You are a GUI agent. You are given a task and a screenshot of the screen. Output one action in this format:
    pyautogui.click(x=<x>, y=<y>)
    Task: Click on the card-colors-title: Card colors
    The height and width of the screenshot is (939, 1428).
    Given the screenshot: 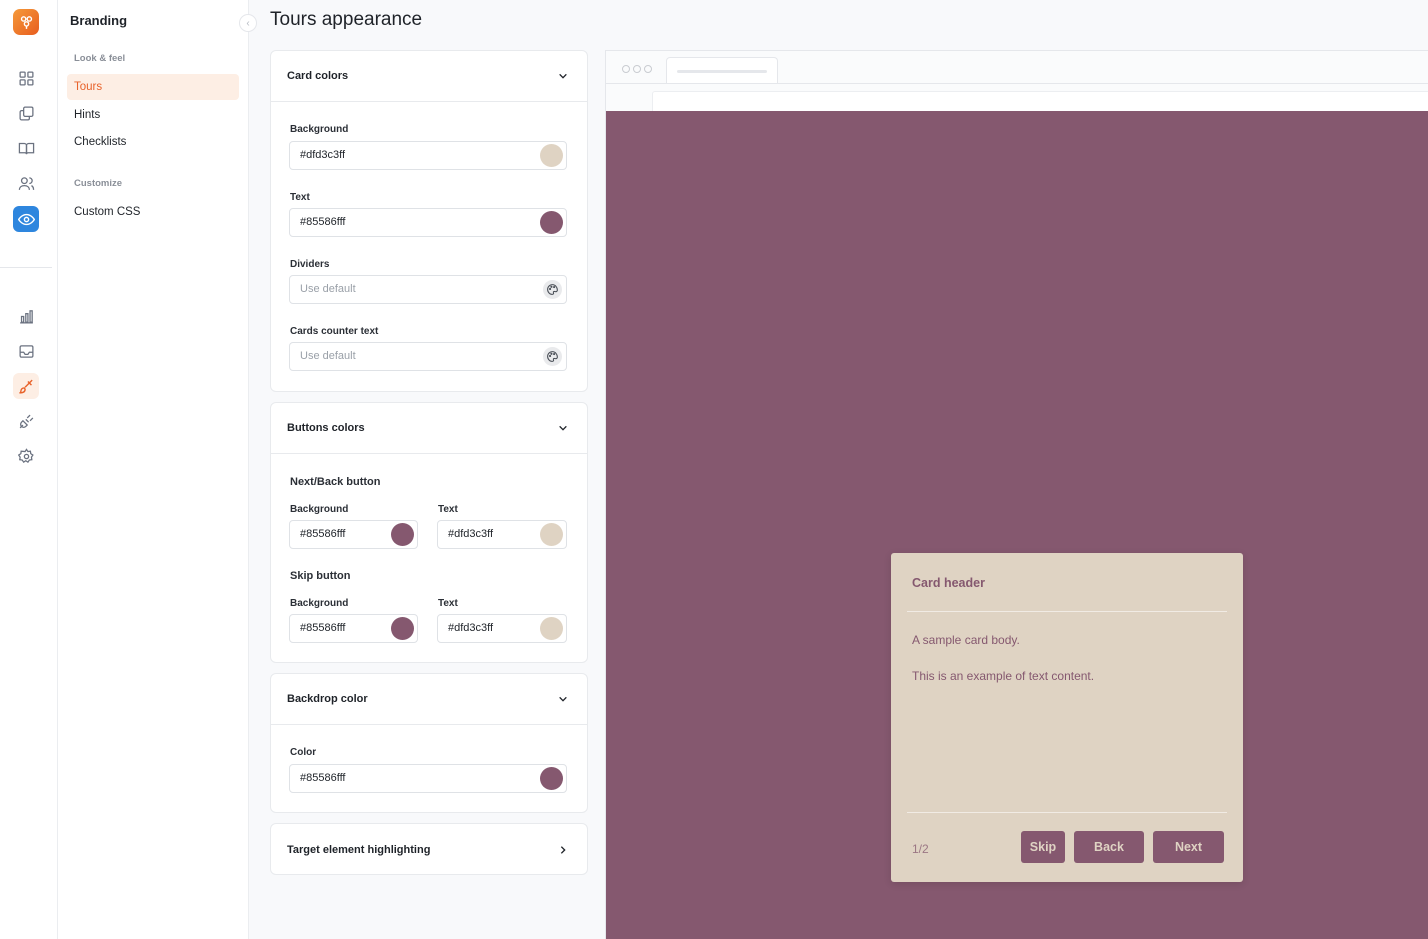 What is the action you would take?
    pyautogui.click(x=318, y=76)
    